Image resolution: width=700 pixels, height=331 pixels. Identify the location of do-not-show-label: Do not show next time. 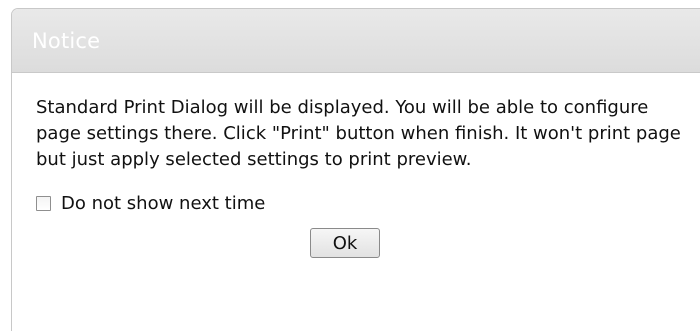
(163, 203).